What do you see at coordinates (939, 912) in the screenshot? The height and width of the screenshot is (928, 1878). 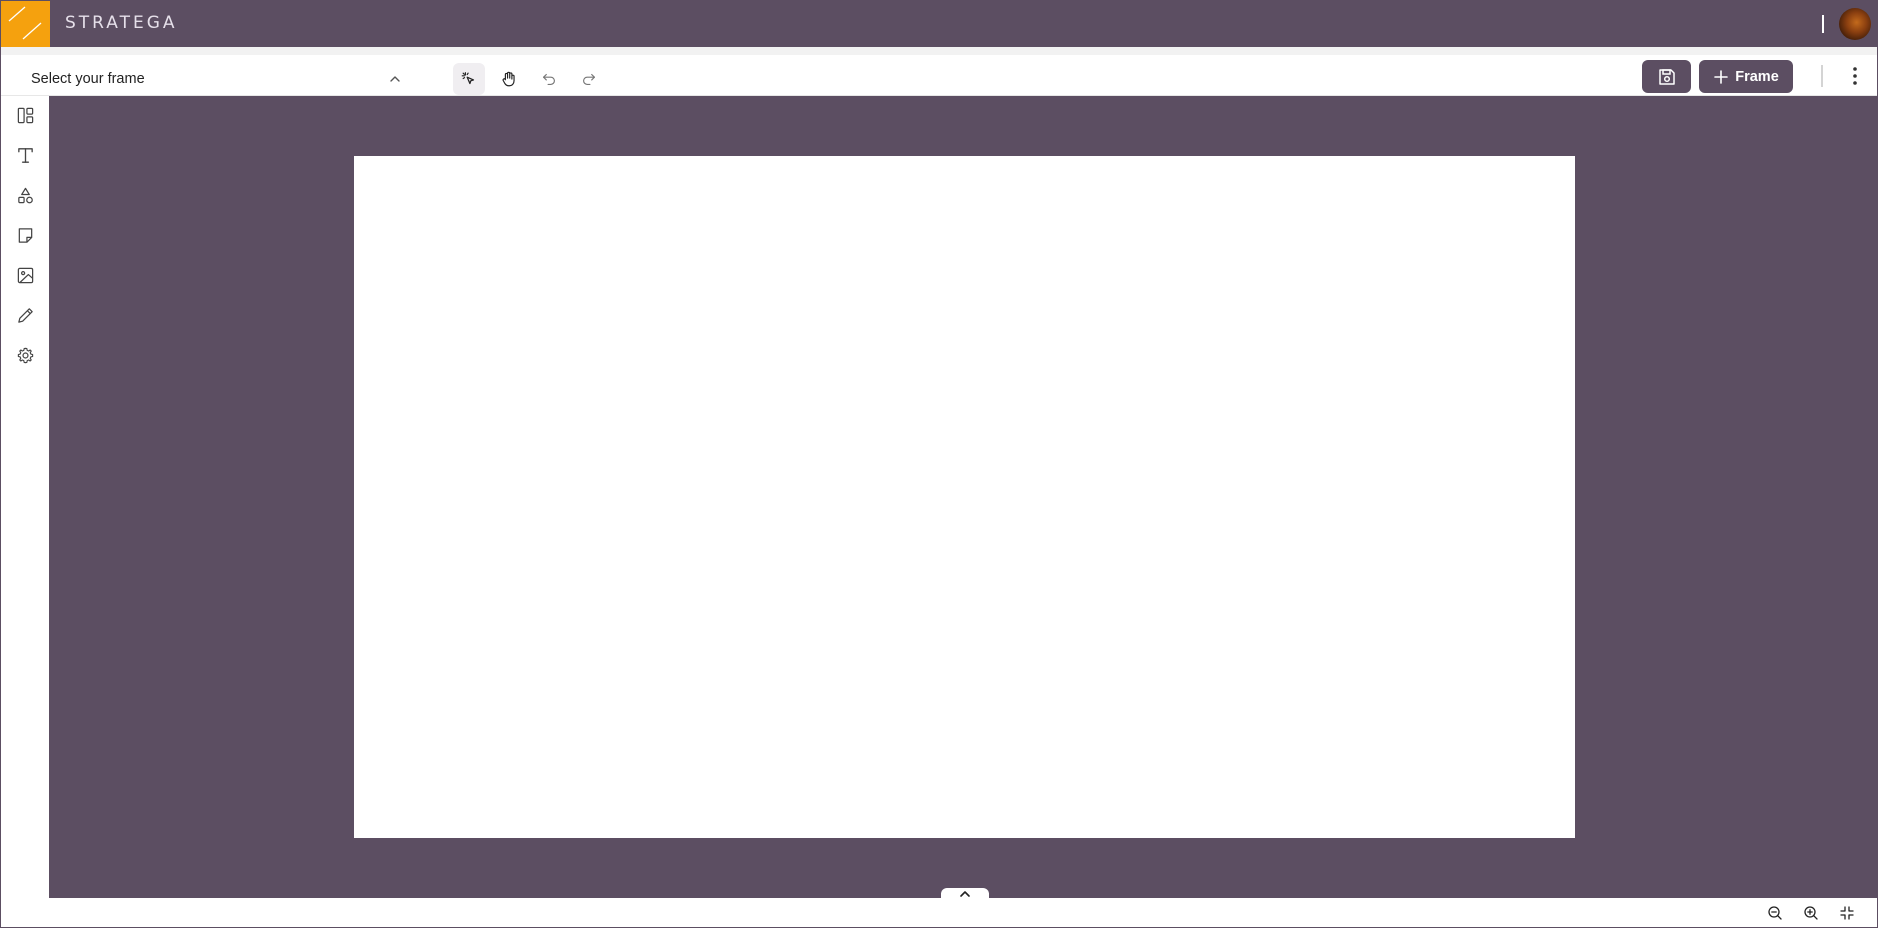 I see `bottom-bar` at bounding box center [939, 912].